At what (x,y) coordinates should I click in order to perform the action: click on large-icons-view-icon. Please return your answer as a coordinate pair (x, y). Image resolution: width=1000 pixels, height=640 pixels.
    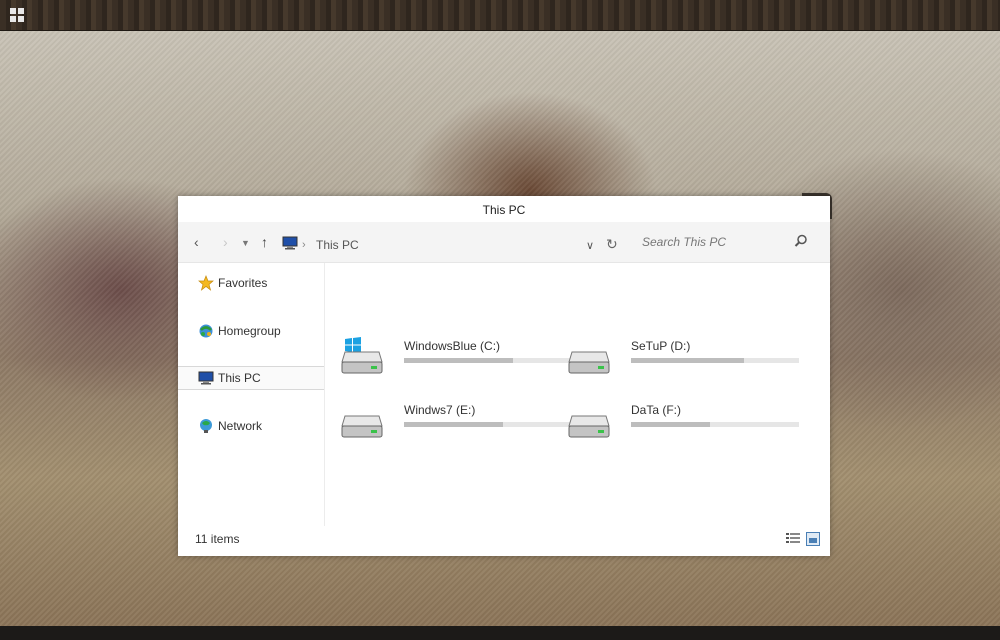
    Looking at the image, I should click on (813, 539).